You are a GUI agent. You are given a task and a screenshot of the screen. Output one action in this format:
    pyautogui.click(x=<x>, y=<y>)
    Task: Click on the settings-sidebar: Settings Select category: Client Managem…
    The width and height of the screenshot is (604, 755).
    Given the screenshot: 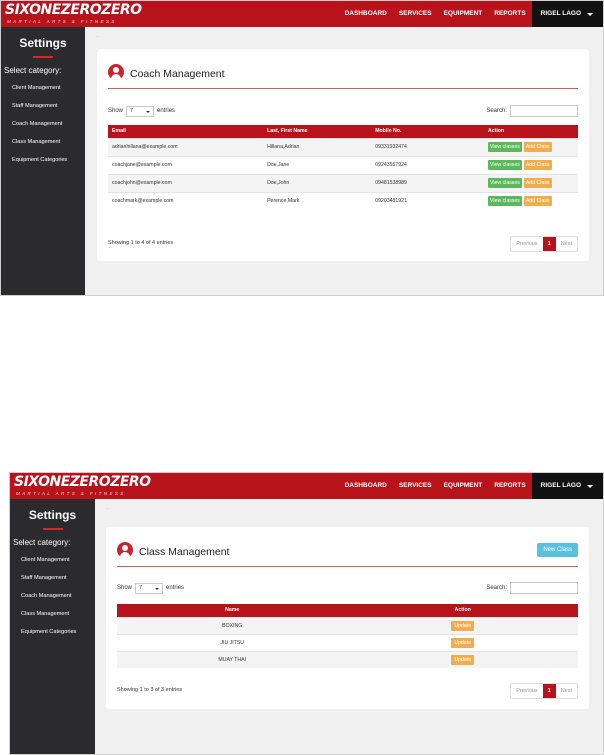 What is the action you would take?
    pyautogui.click(x=52, y=626)
    